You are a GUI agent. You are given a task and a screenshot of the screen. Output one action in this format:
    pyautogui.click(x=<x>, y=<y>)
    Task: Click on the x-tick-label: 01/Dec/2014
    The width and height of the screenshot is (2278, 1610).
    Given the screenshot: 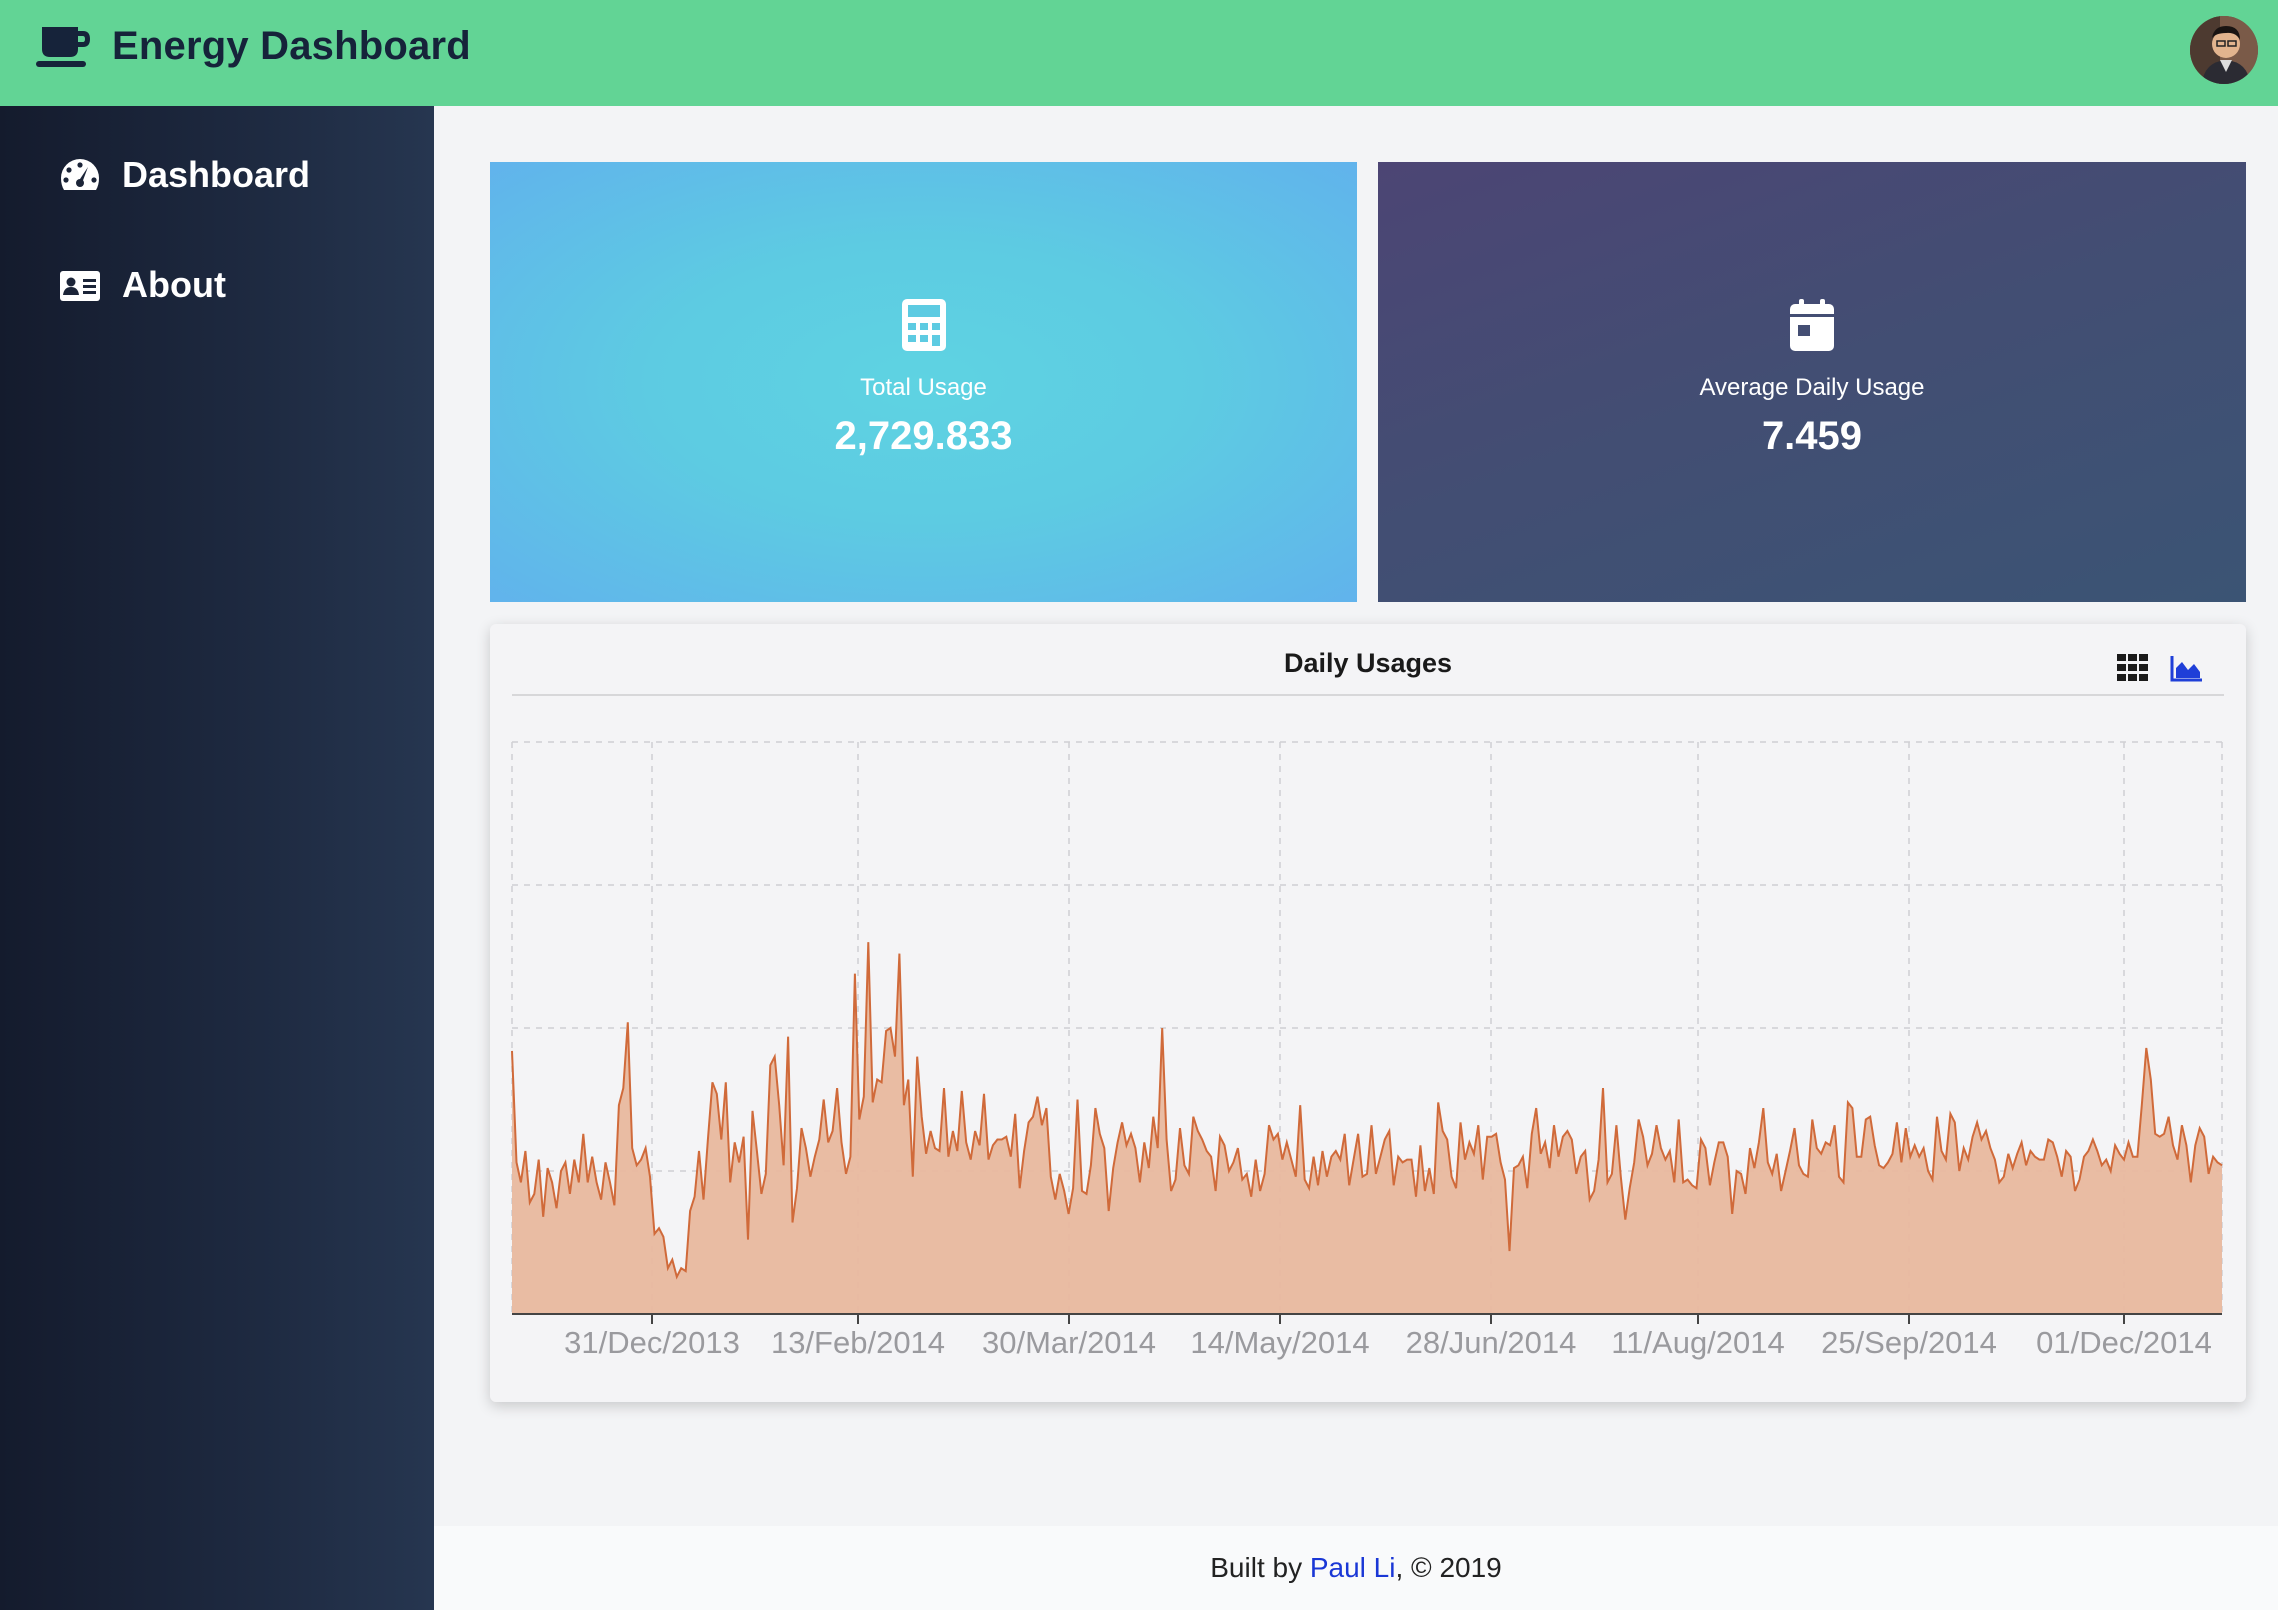 What is the action you would take?
    pyautogui.click(x=2124, y=1342)
    